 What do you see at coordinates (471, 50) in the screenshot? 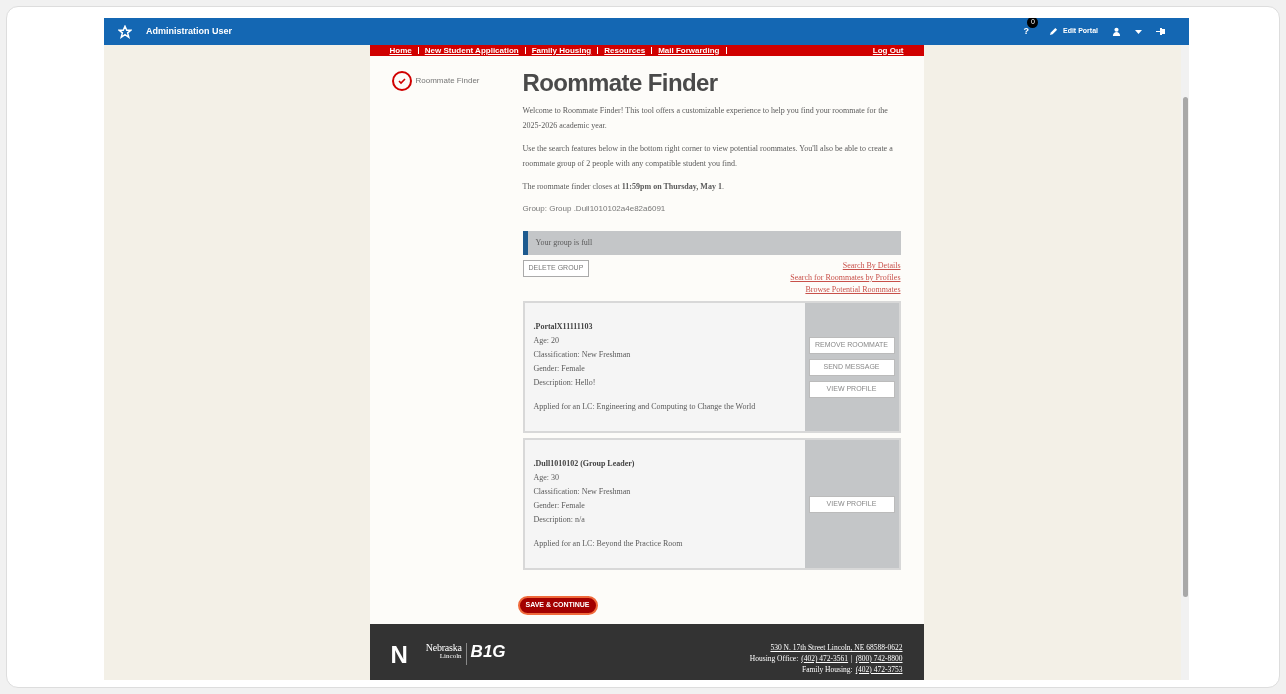
I see `nav-link: New Student Application` at bounding box center [471, 50].